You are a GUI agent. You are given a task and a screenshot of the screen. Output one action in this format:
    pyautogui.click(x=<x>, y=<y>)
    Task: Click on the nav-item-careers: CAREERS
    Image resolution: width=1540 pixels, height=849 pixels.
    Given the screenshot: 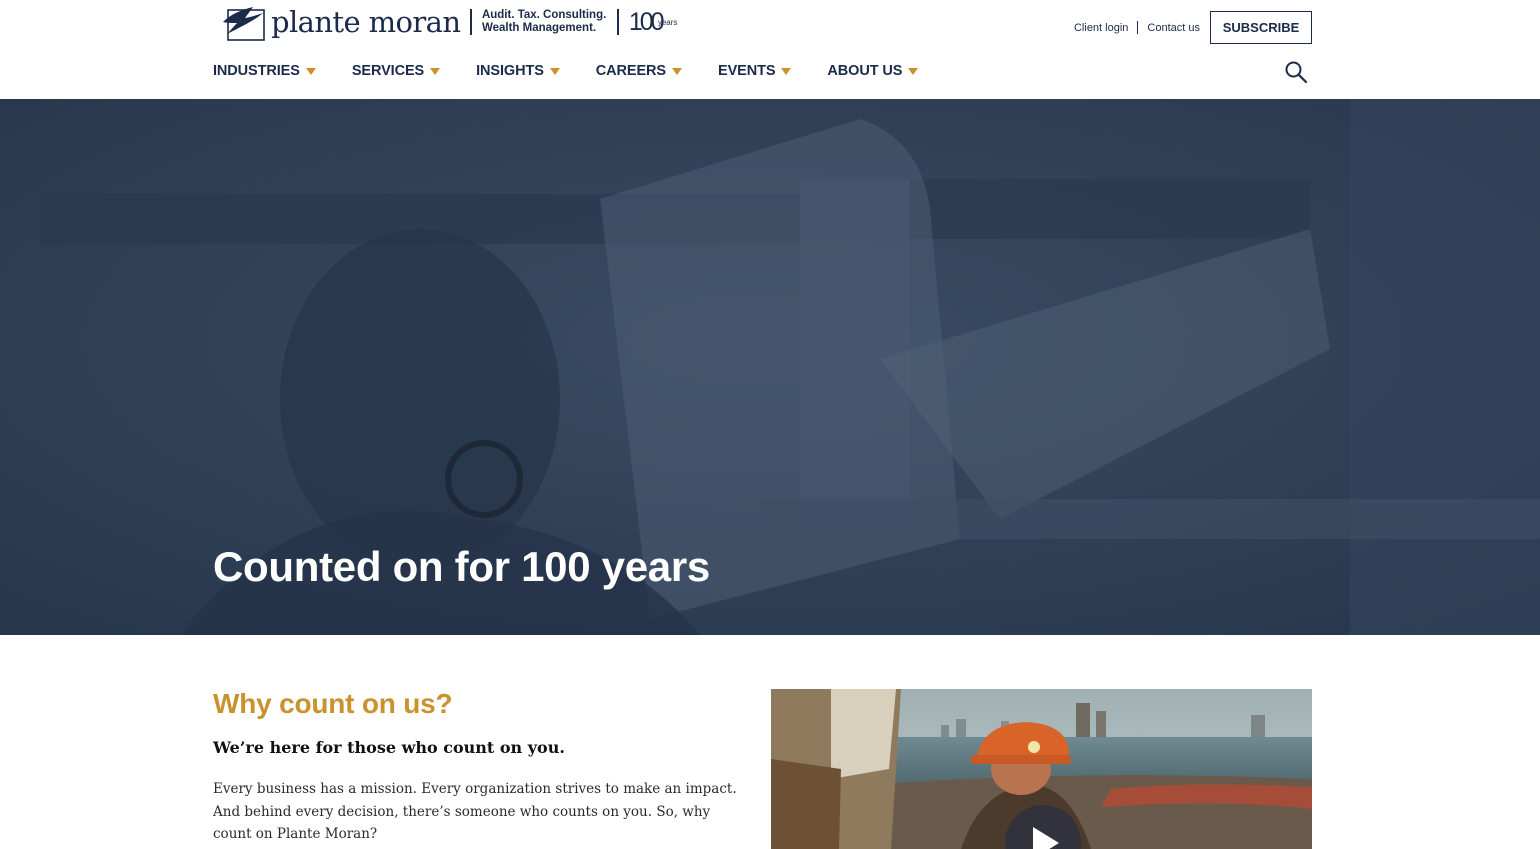 What is the action you would take?
    pyautogui.click(x=639, y=71)
    